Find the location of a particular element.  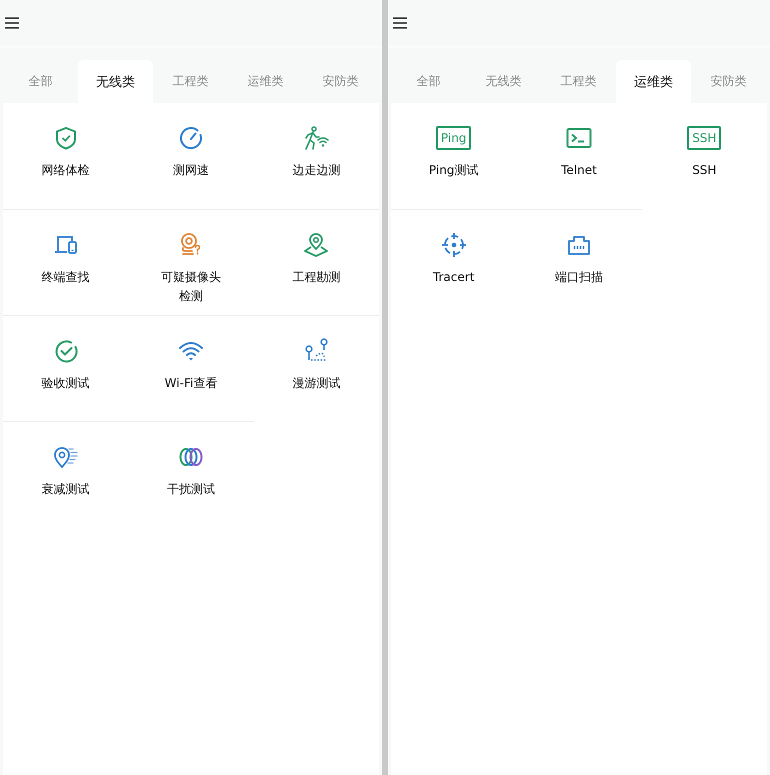

tool-button: Tracert is located at coordinates (453, 277).